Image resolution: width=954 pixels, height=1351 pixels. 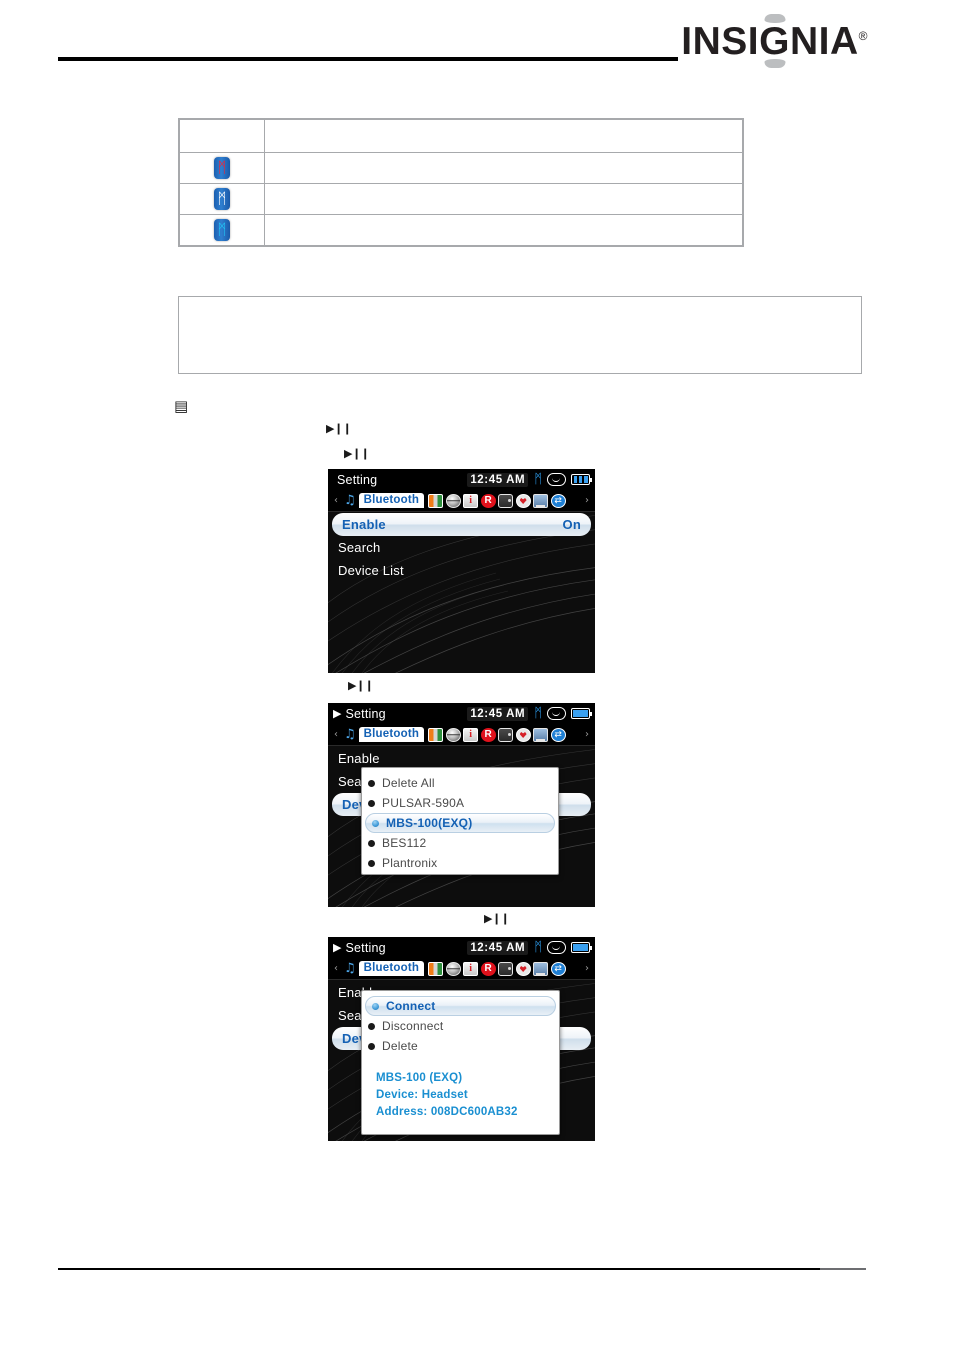 What do you see at coordinates (460, 1026) in the screenshot?
I see `popup-item-disconnect: Disconnect` at bounding box center [460, 1026].